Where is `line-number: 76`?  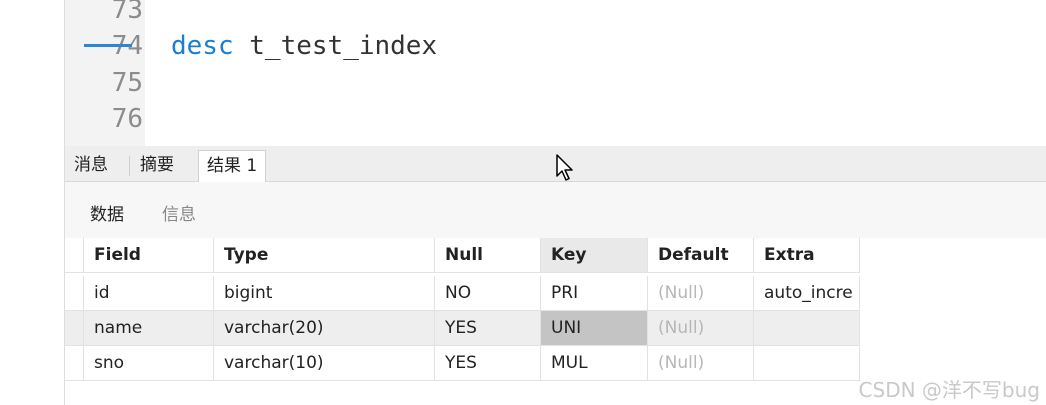 line-number: 76 is located at coordinates (127, 119).